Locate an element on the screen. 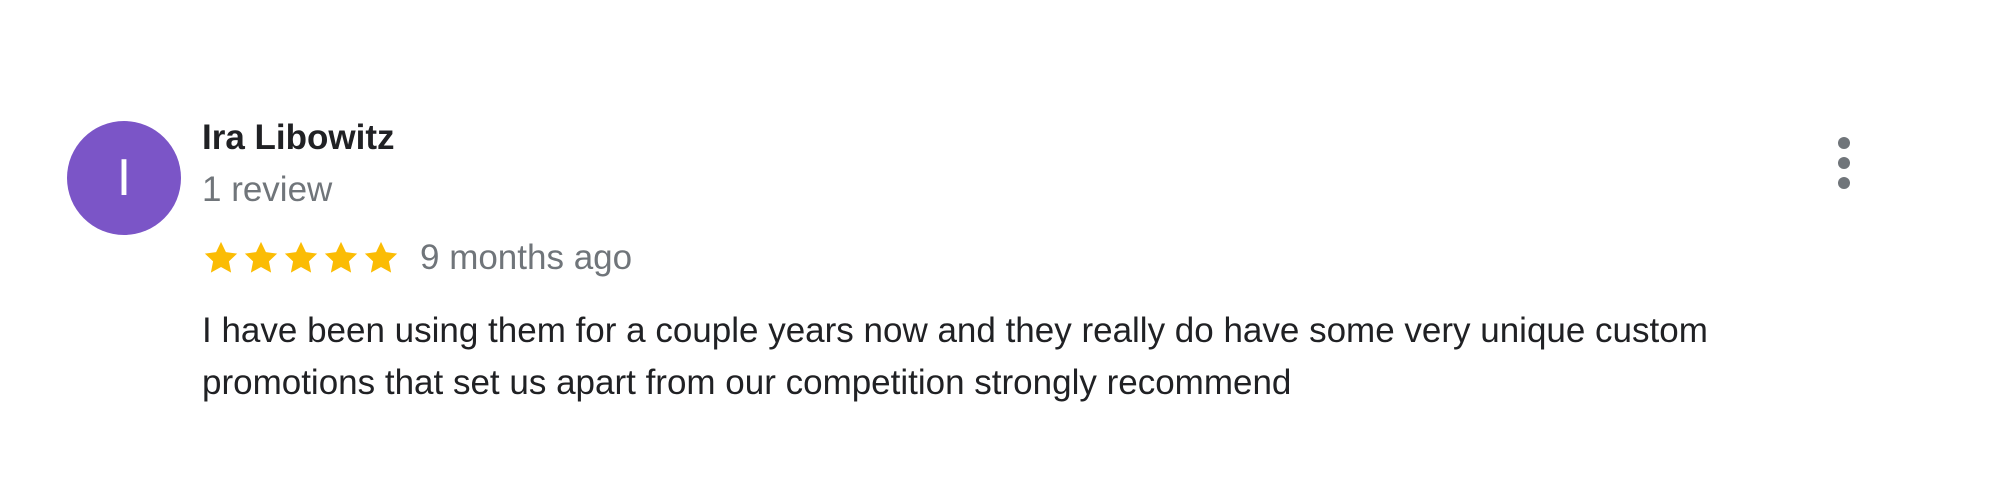 The image size is (2000, 500). more-options-button is located at coordinates (1844, 164).